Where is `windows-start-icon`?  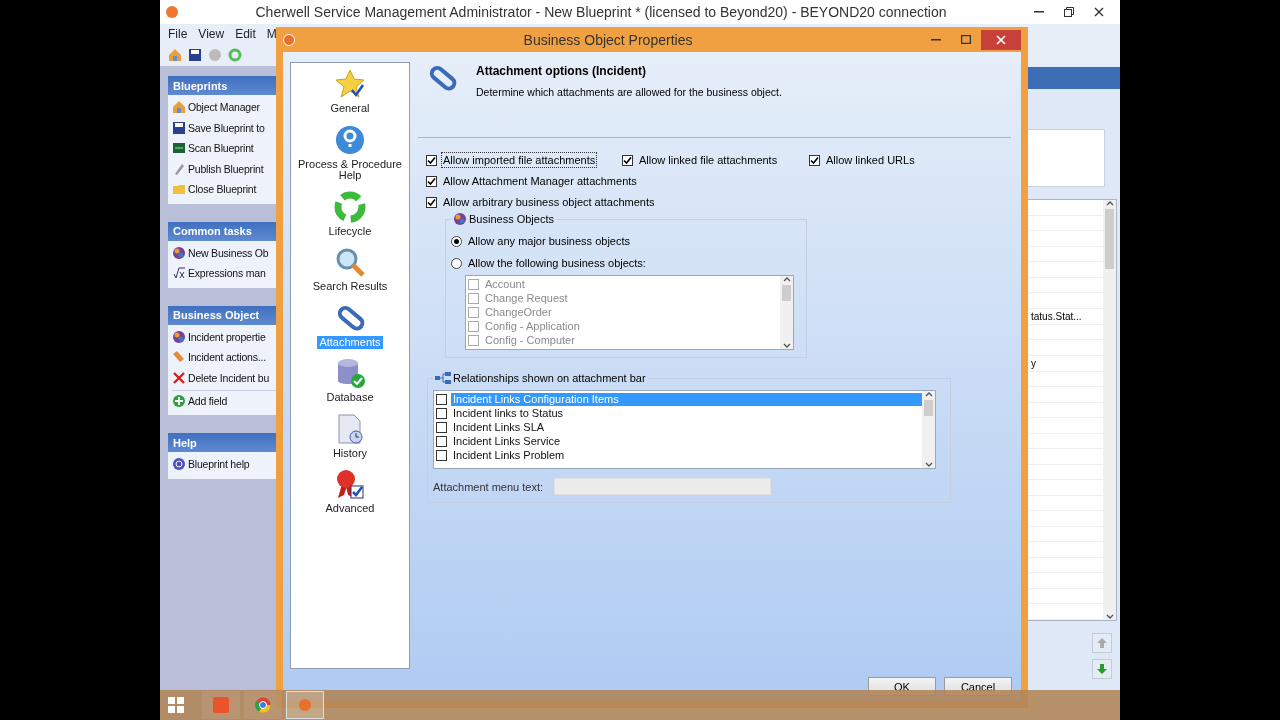
windows-start-icon is located at coordinates (176, 705).